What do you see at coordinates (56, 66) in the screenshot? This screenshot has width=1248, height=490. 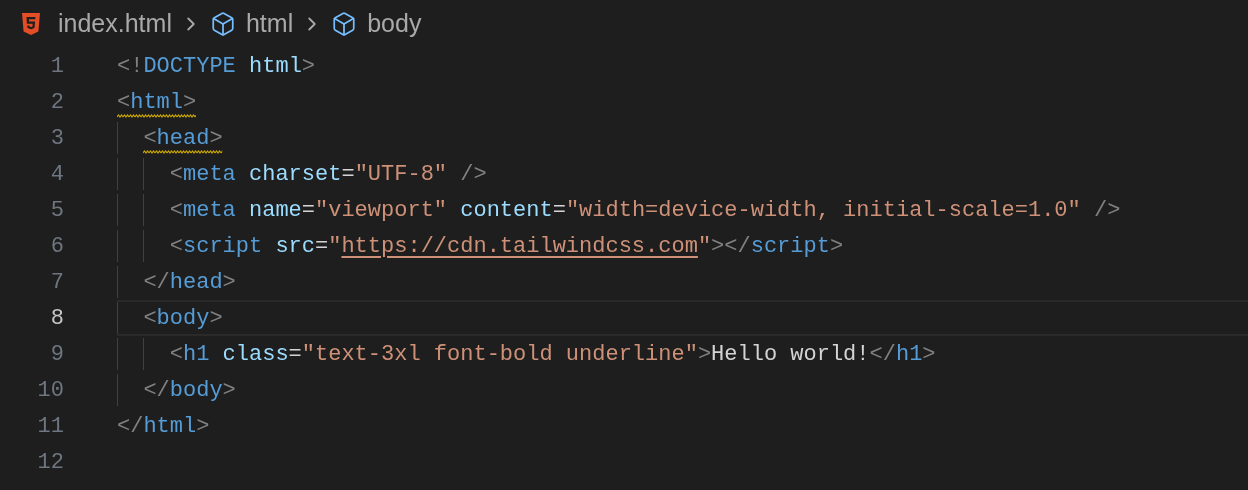 I see `line-number: 1` at bounding box center [56, 66].